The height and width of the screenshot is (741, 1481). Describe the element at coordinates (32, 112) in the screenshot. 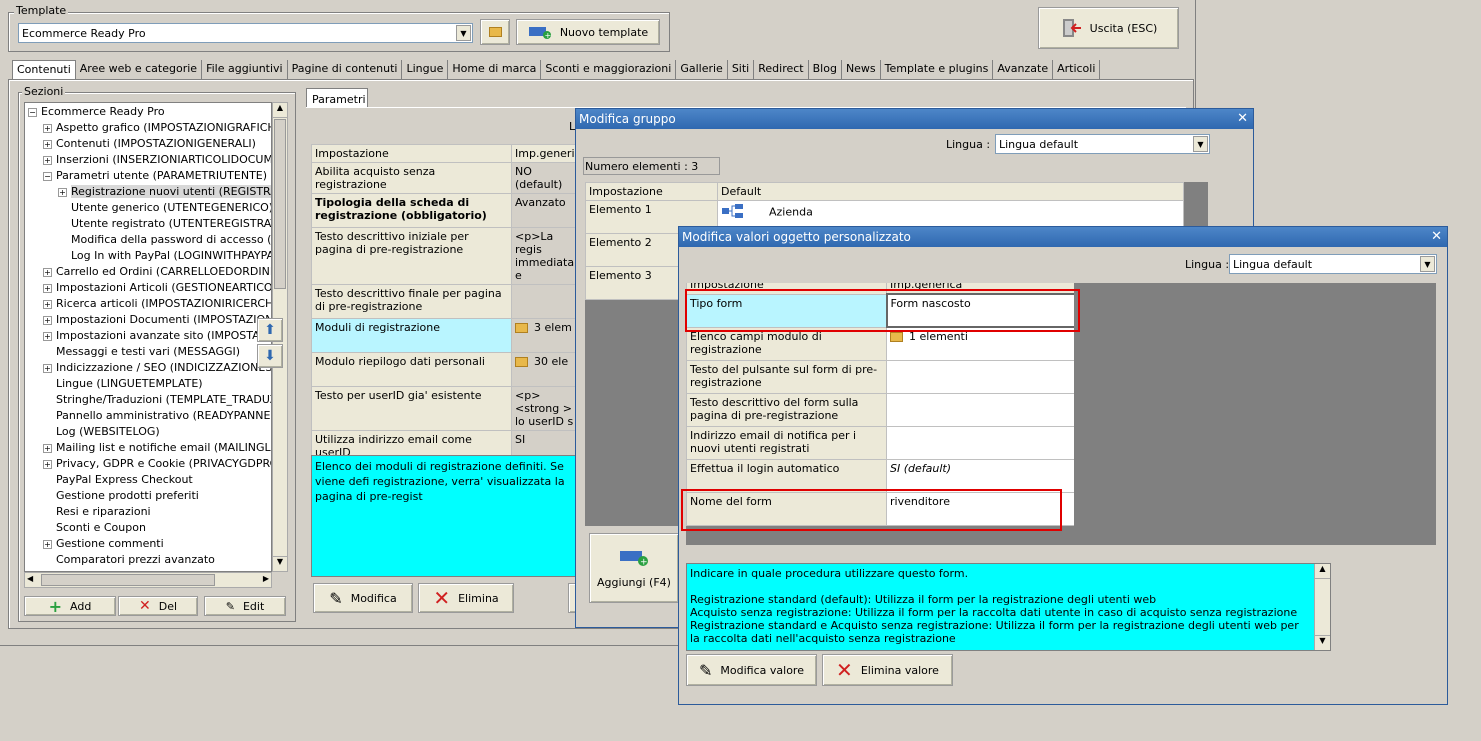

I see `expand-toggle-icon: −` at that location.